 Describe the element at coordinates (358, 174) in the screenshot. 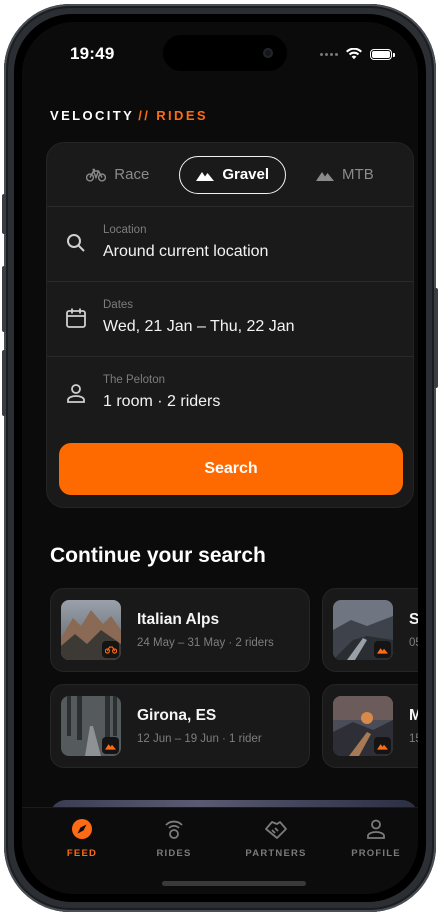

I see `ride-type-label: MTB` at that location.